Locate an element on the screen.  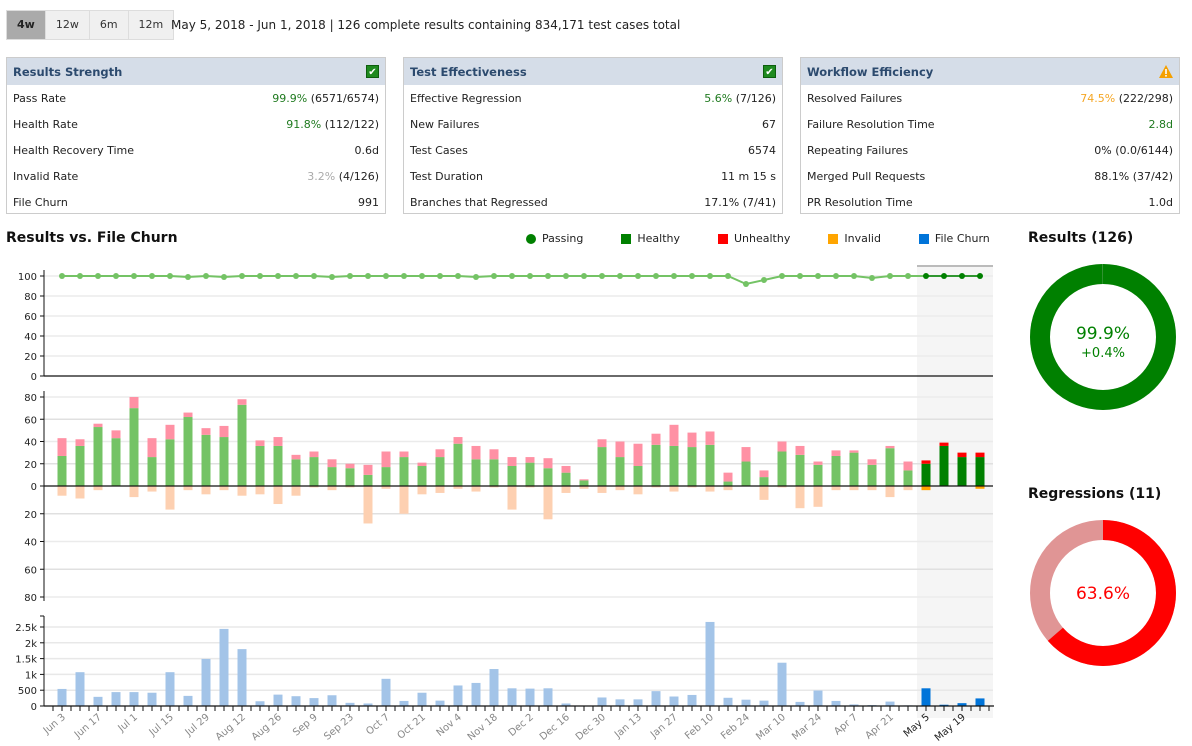
metric-label: Health Recovery Time is located at coordinates (74, 150).